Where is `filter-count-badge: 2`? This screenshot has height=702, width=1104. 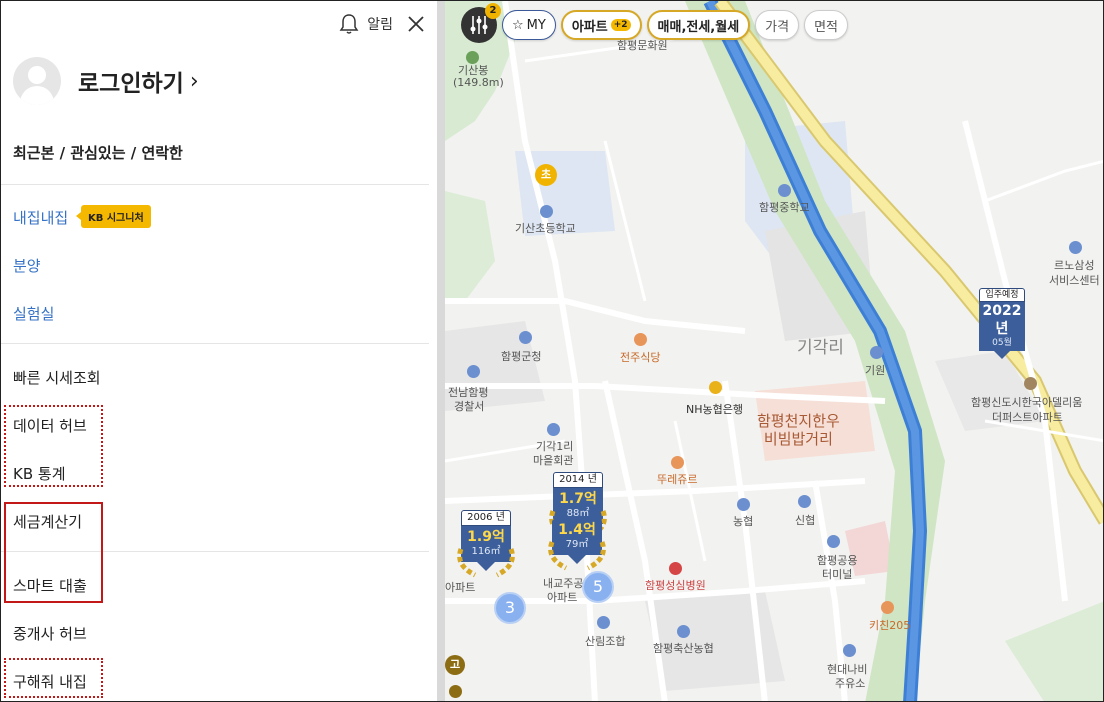 filter-count-badge: 2 is located at coordinates (493, 11).